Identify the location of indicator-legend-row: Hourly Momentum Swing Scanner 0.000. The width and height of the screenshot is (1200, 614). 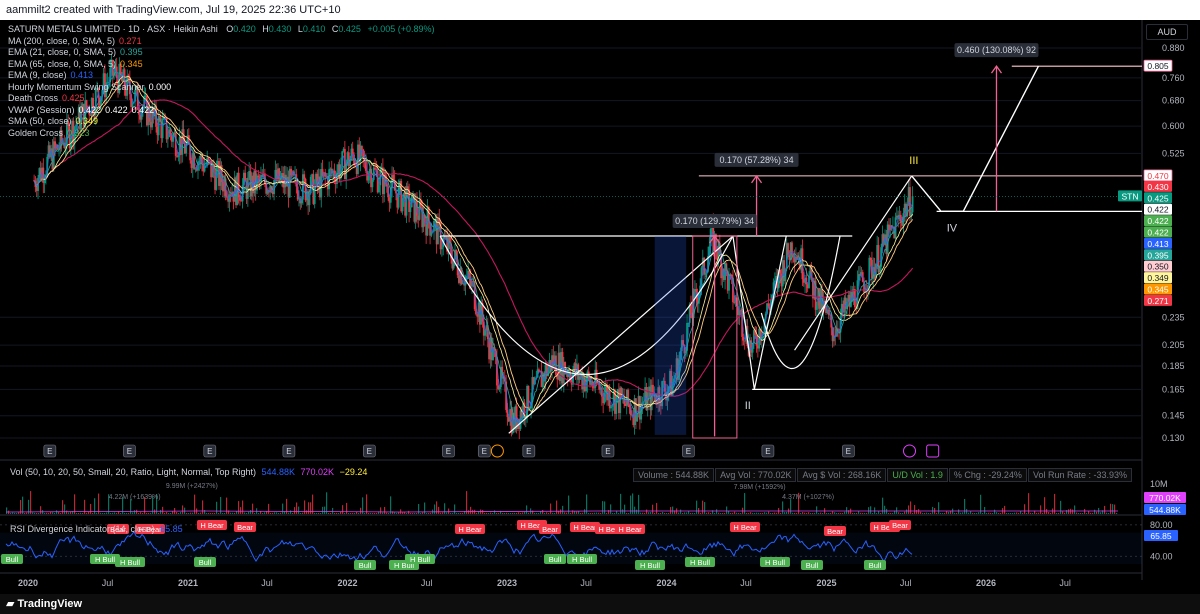
(221, 88).